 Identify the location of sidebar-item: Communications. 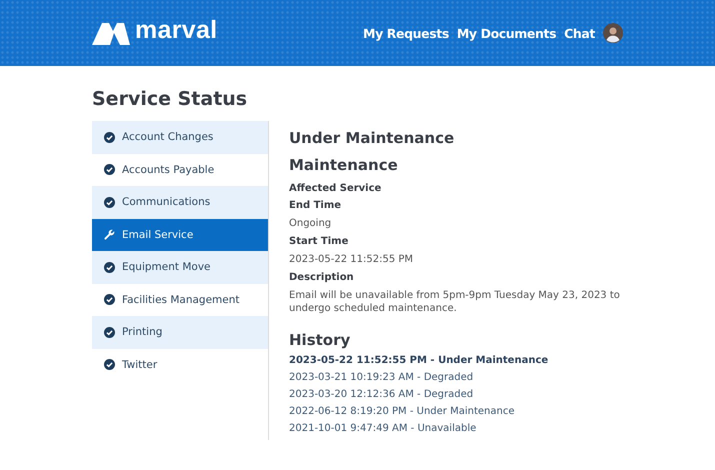
(180, 202).